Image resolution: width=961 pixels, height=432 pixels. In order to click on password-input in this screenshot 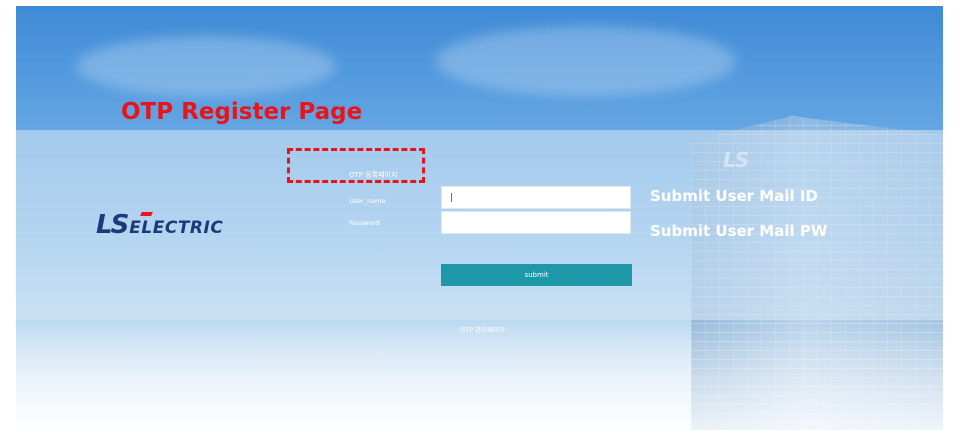, I will do `click(536, 222)`.